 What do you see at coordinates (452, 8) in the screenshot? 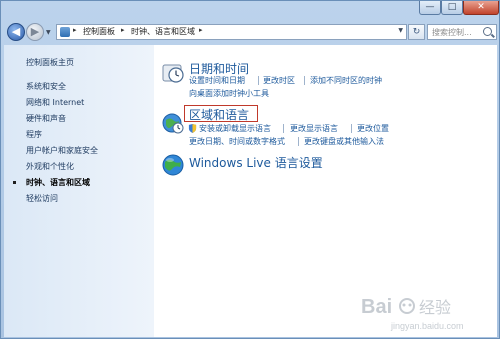
I see `maximize-button: □` at bounding box center [452, 8].